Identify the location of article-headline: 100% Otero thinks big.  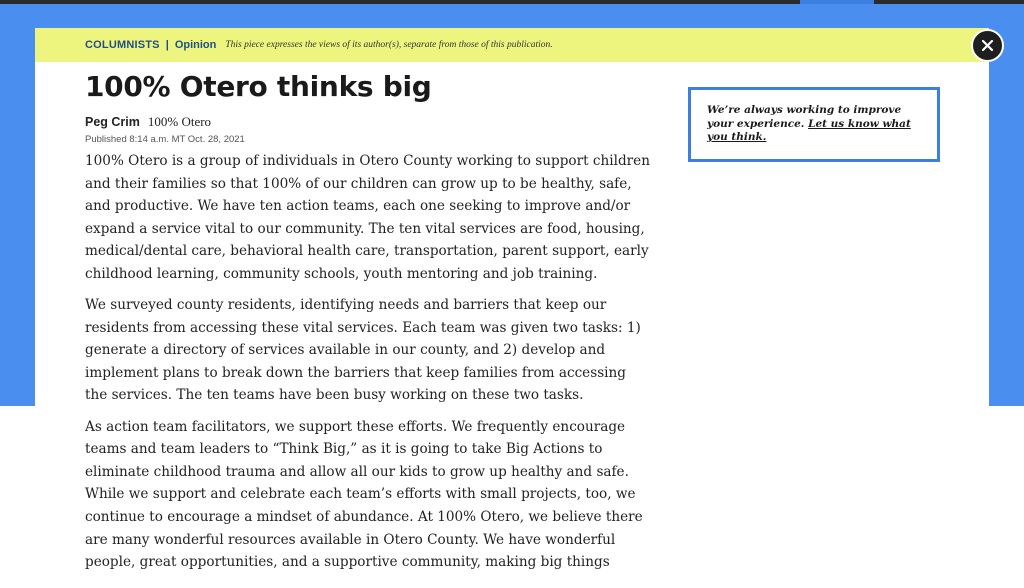
(258, 86).